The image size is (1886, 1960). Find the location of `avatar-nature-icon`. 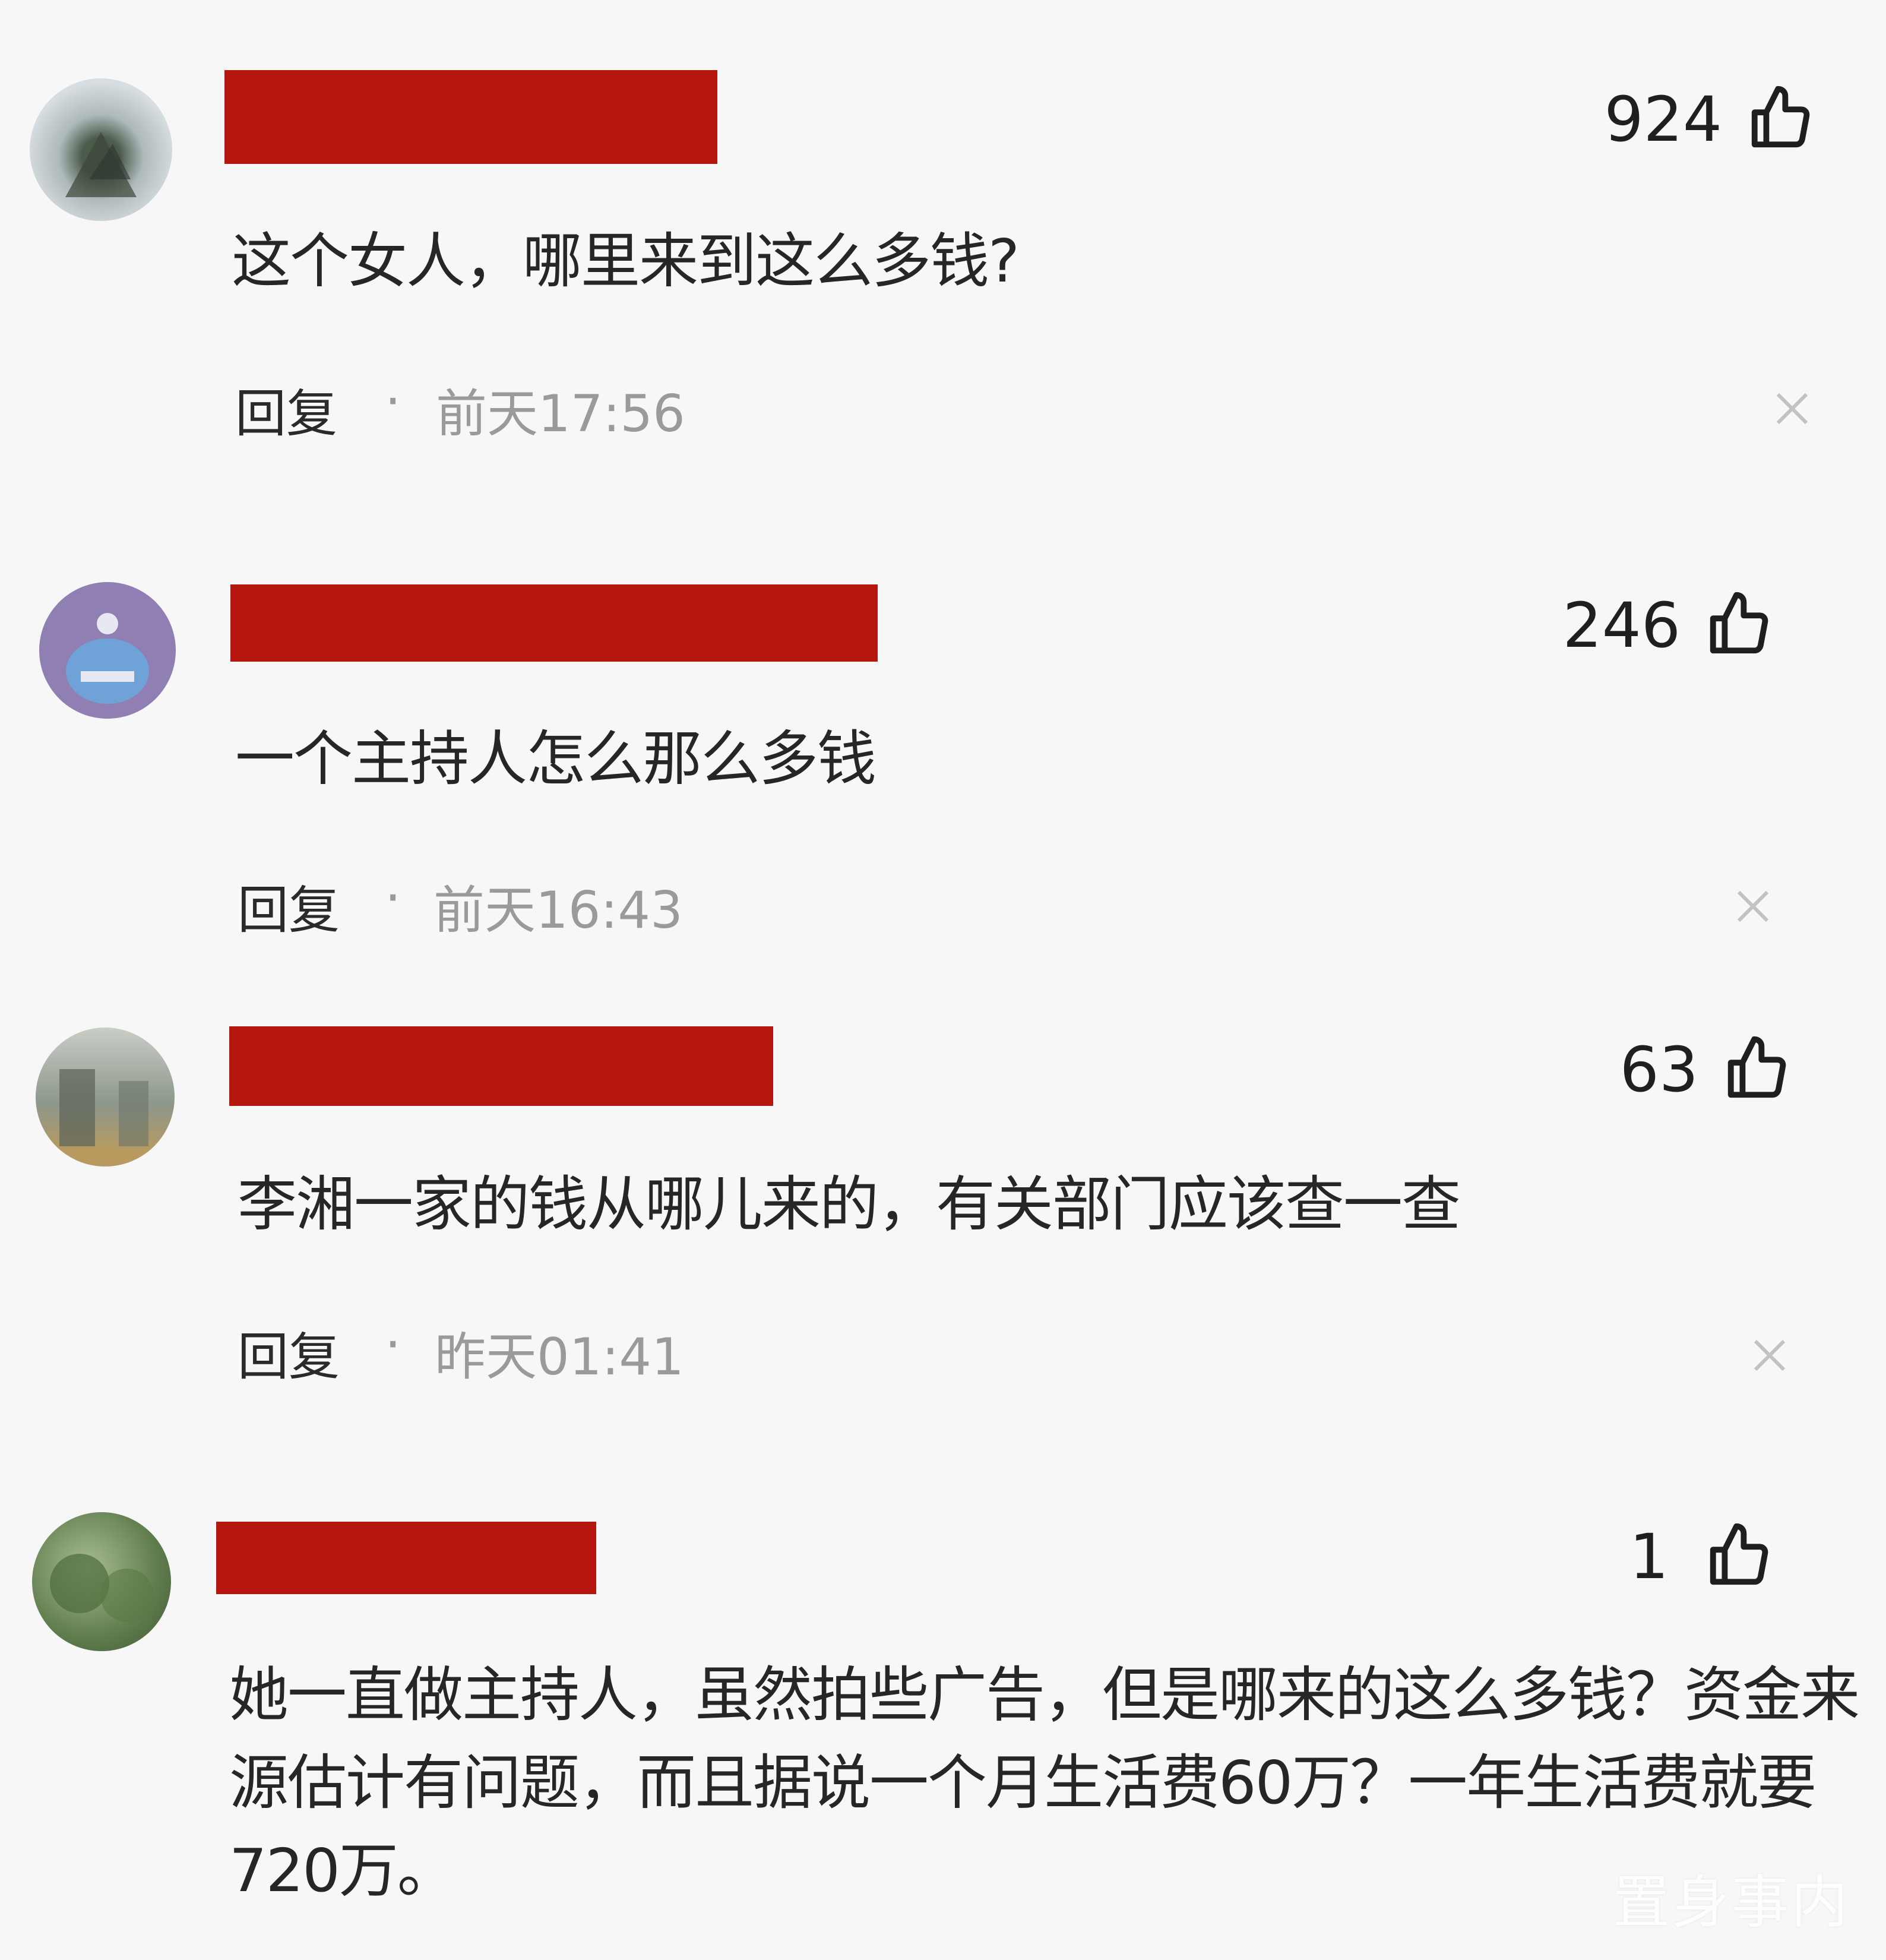

avatar-nature-icon is located at coordinates (102, 1588).